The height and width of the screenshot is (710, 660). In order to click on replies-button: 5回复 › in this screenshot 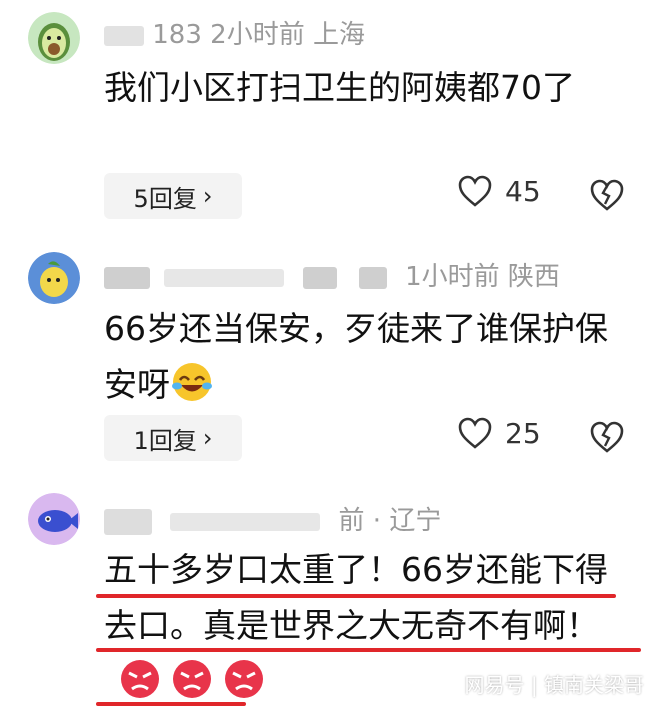, I will do `click(173, 196)`.